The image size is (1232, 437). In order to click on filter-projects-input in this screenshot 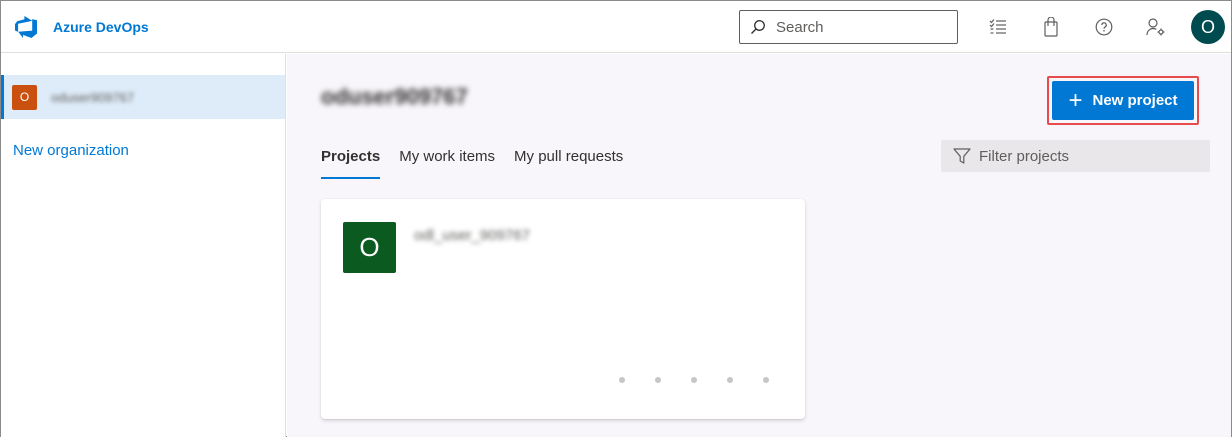, I will do `click(1089, 156)`.